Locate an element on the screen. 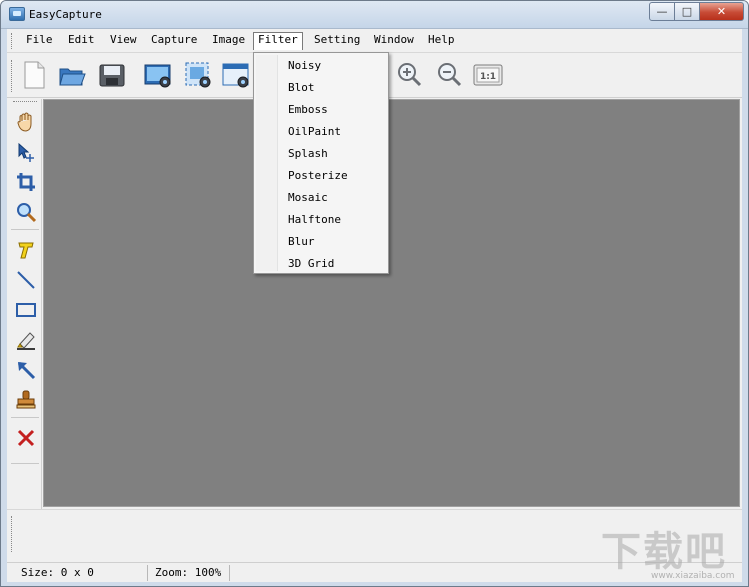 This screenshot has height=587, width=749. menu-setting: Setting is located at coordinates (337, 41).